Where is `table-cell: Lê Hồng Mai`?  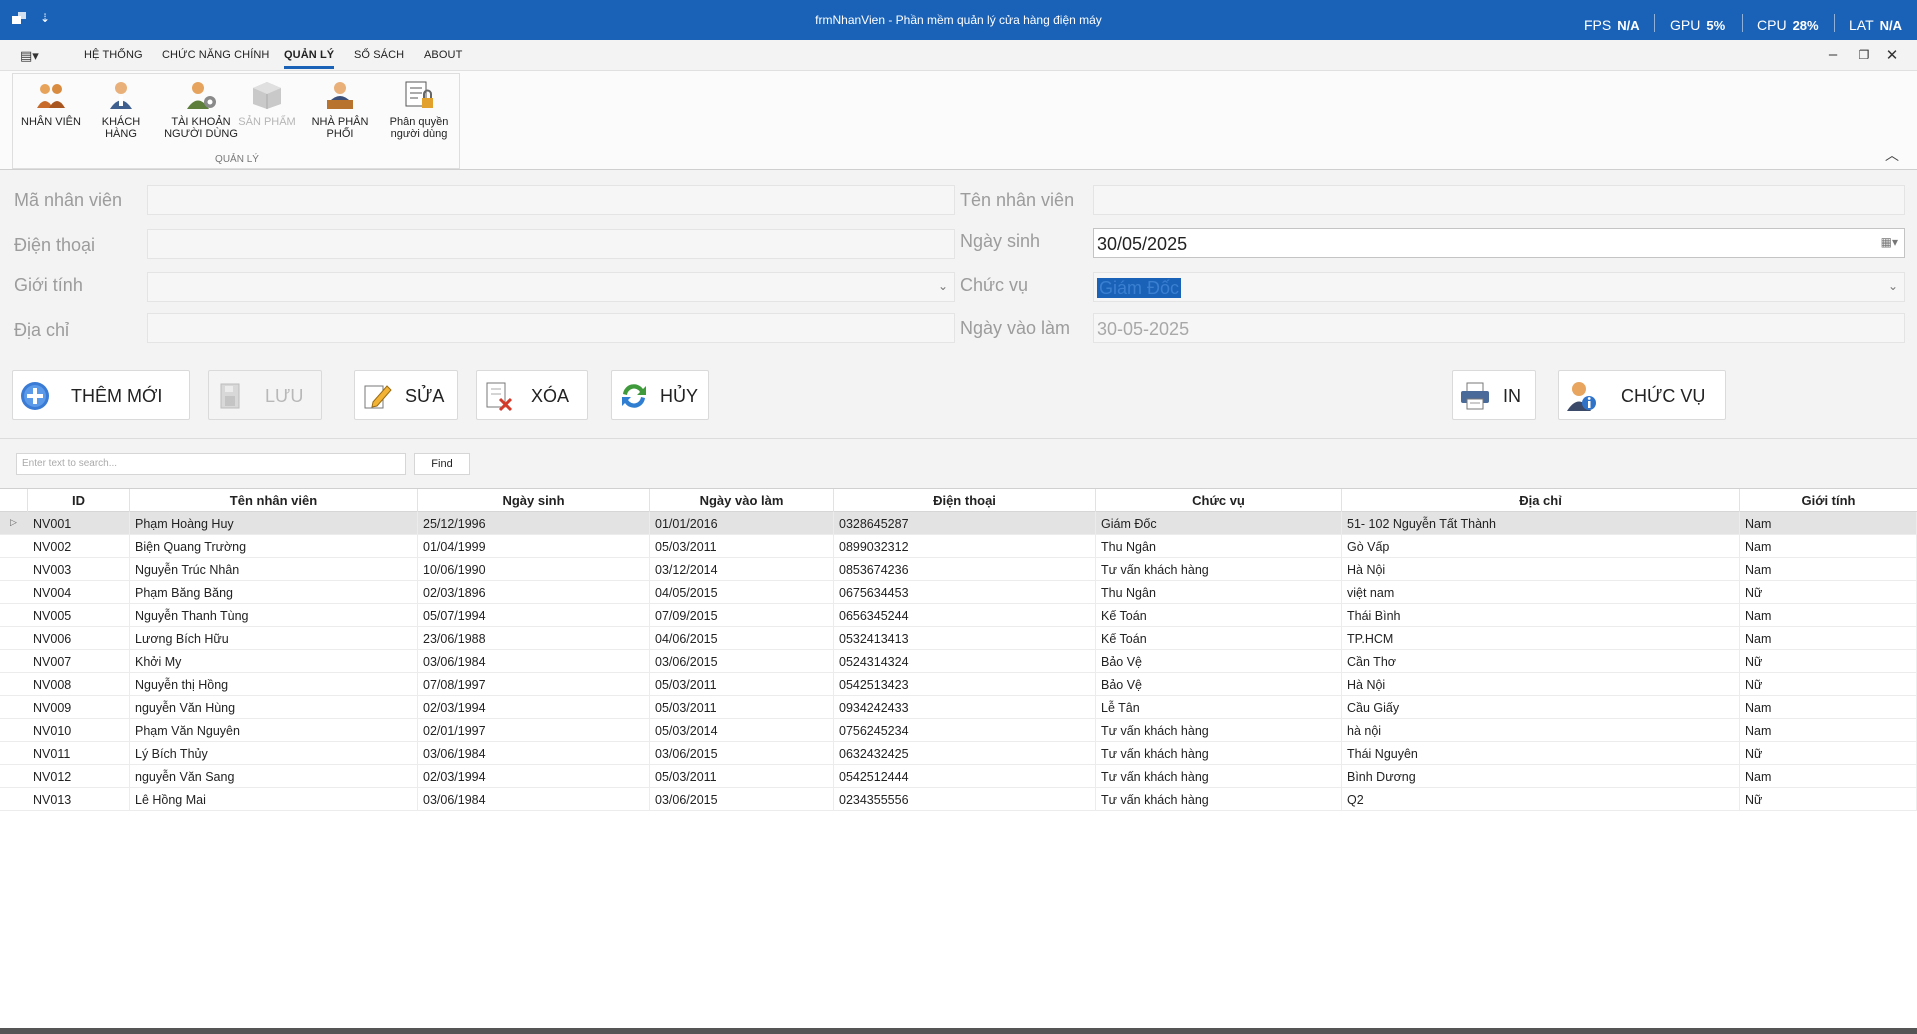 table-cell: Lê Hồng Mai is located at coordinates (274, 799).